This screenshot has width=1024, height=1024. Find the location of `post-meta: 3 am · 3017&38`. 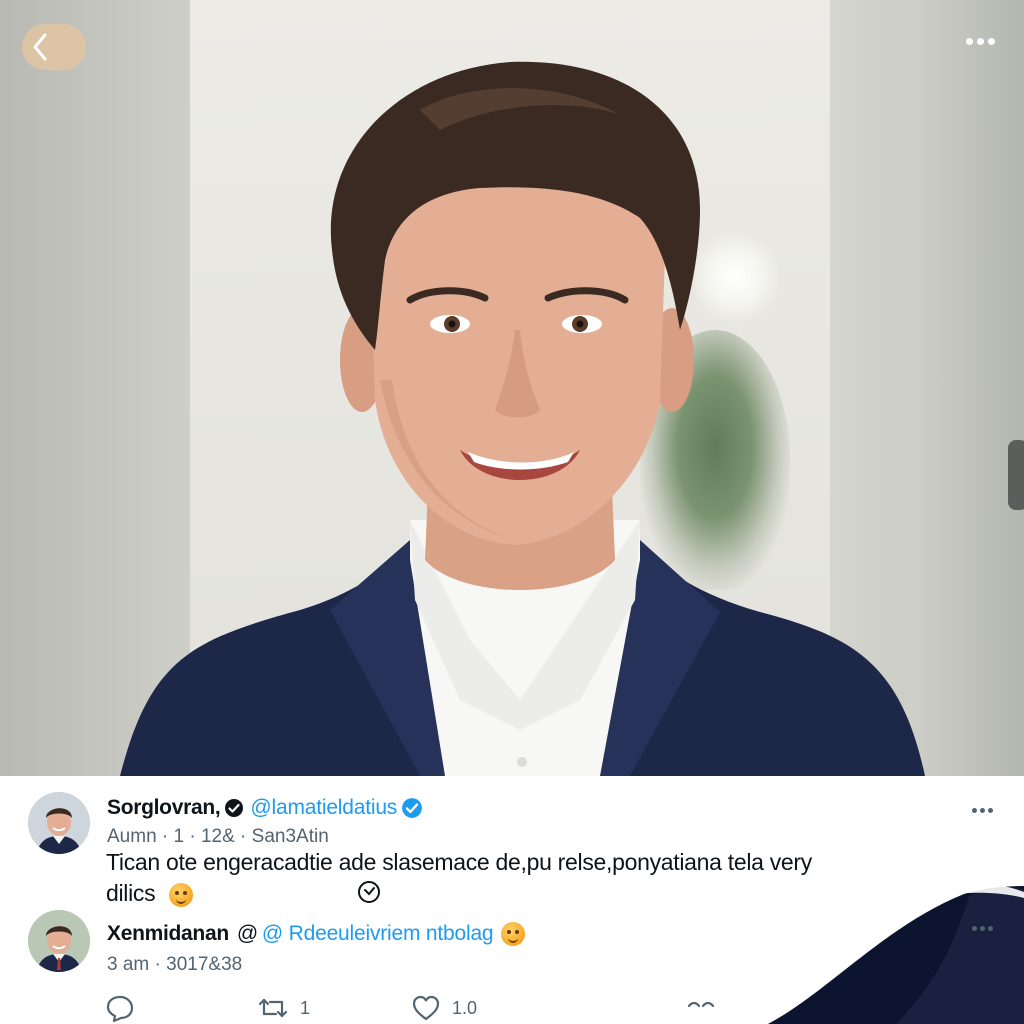

post-meta: 3 am · 3017&38 is located at coordinates (175, 964).